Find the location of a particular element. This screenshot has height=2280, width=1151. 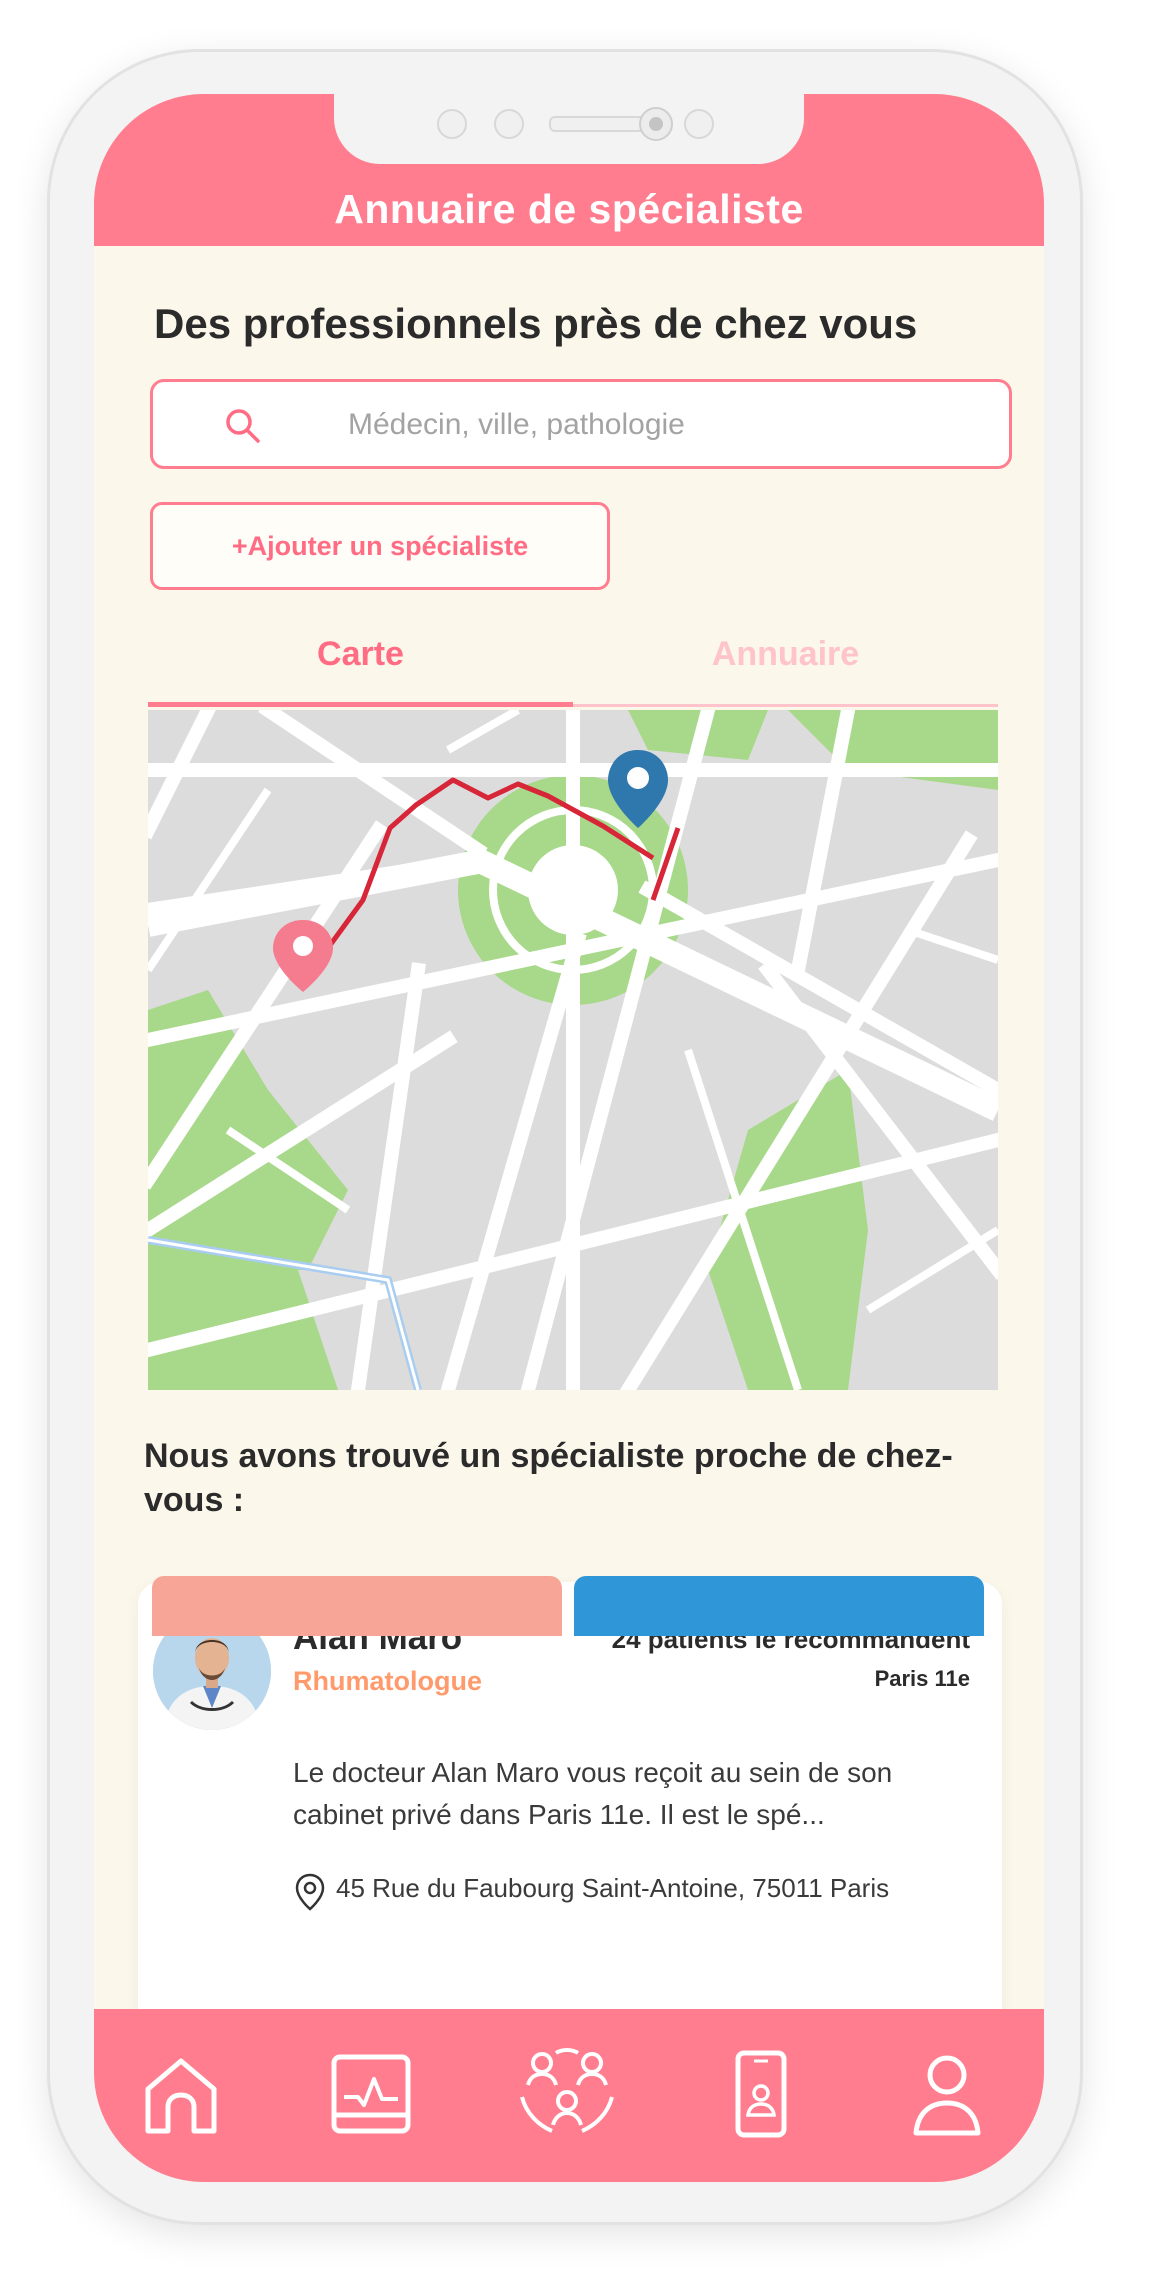

search-placeholder: Médecin, ville, pathologie is located at coordinates (516, 424).